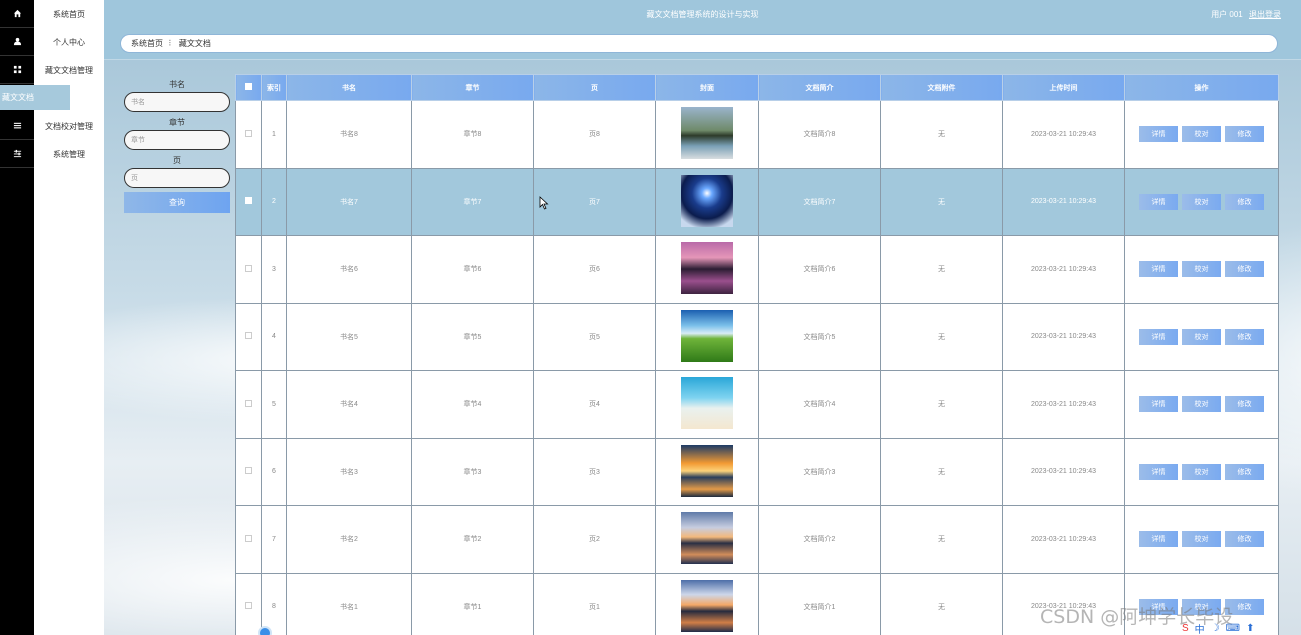 Image resolution: width=1301 pixels, height=635 pixels. Describe the element at coordinates (194, 43) in the screenshot. I see `breadcrumb-current: 藏文文档` at that location.